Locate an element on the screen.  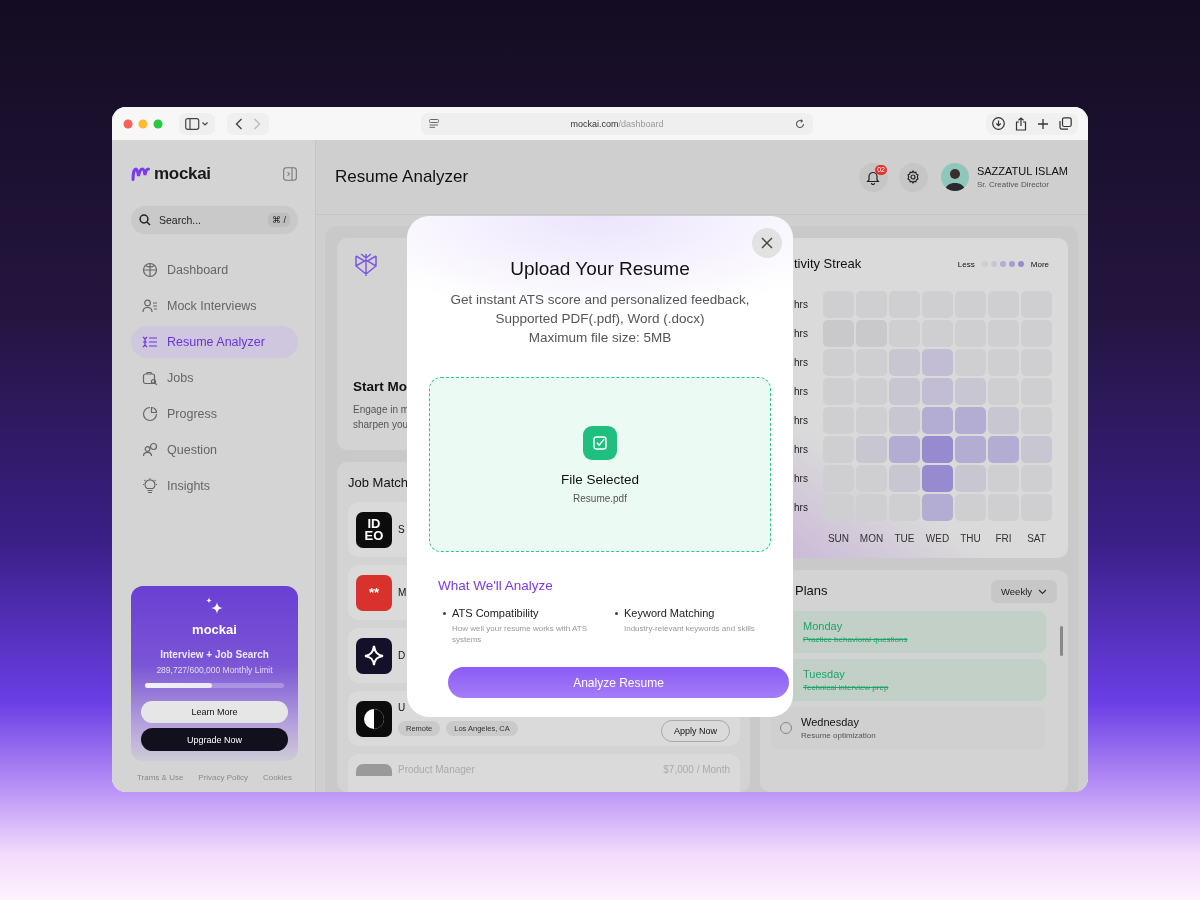
day-label: THU is located at coordinates (970, 538).